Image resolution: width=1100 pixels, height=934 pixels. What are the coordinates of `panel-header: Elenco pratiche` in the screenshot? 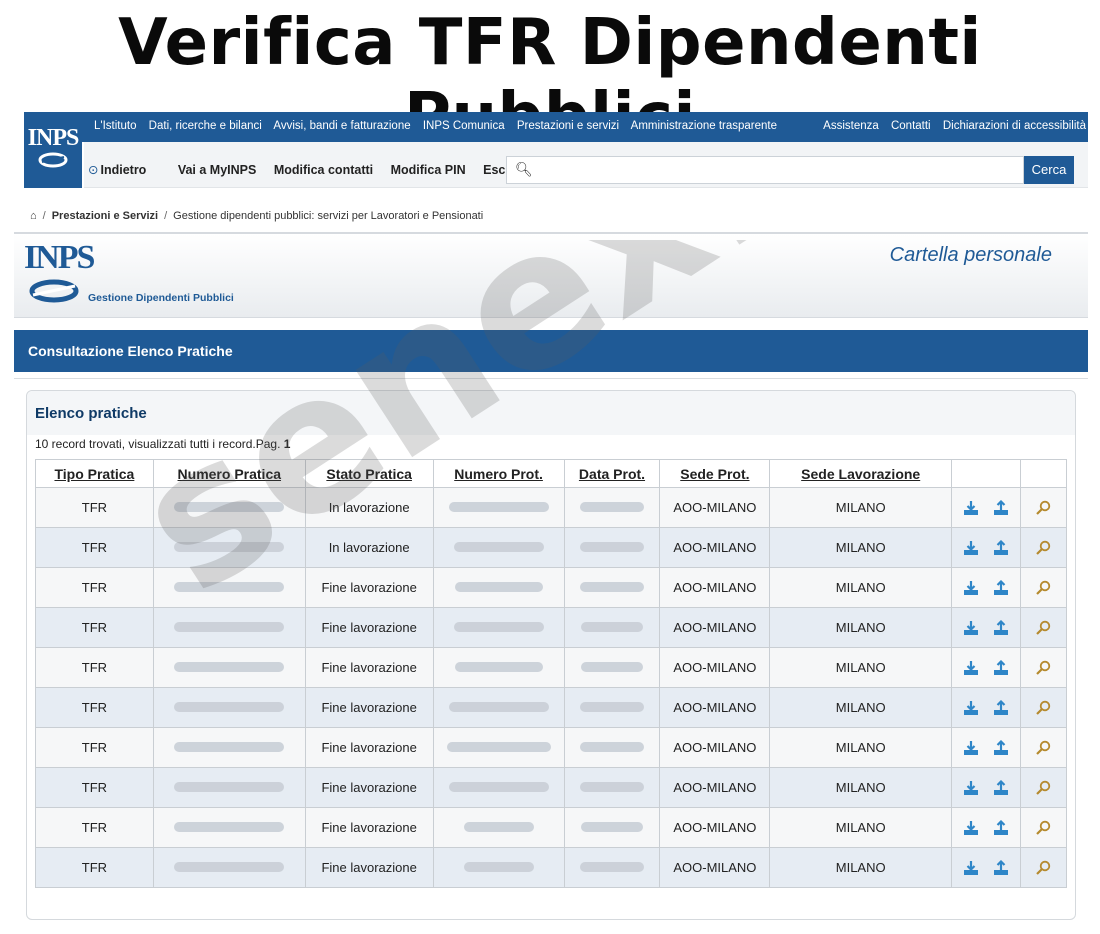 It's located at (551, 413).